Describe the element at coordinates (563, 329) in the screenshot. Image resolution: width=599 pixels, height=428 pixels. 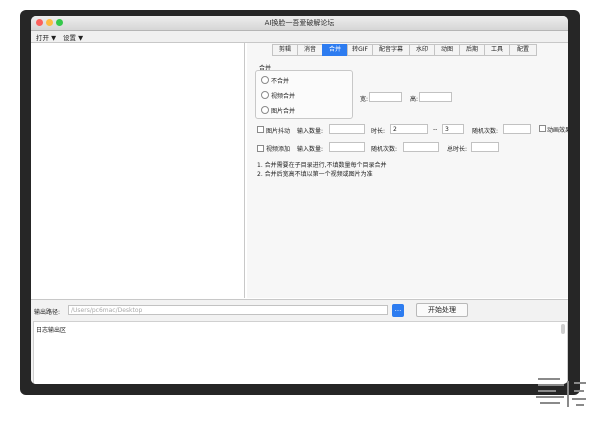
I see `log-scrollbar` at that location.